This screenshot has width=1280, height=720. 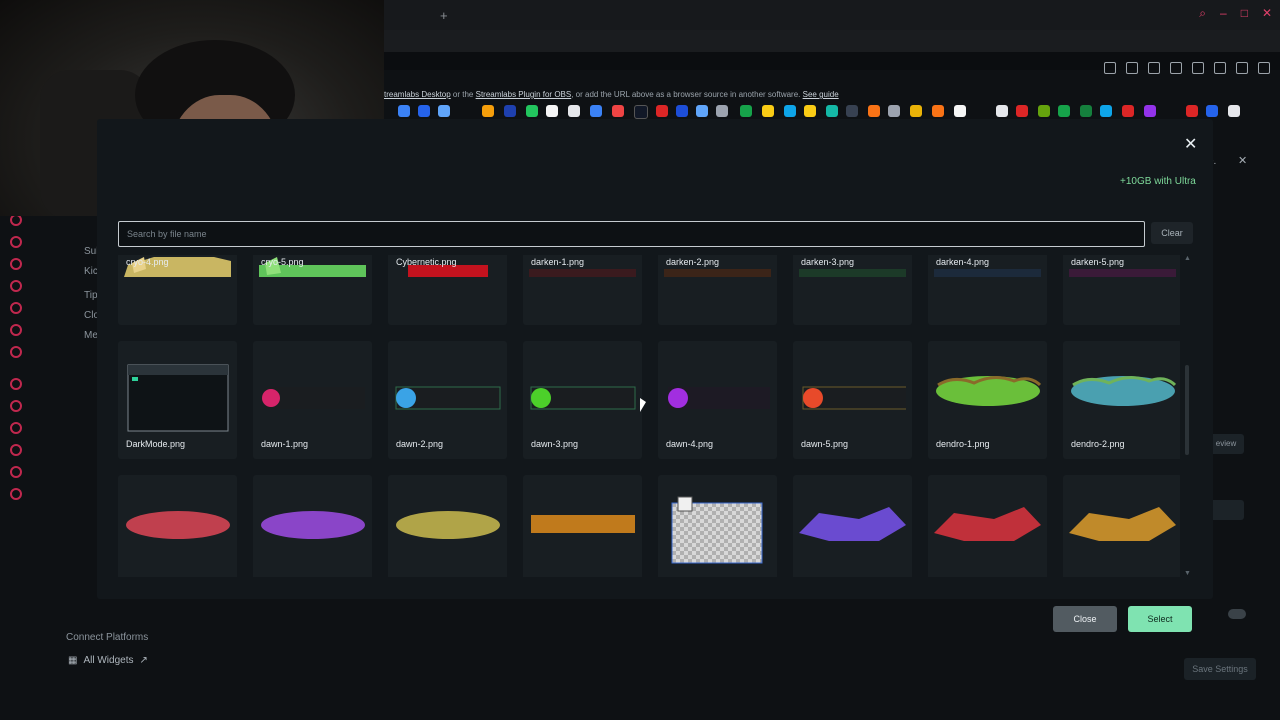 I want to click on file-tile: darken-1.png, so click(x=582, y=290).